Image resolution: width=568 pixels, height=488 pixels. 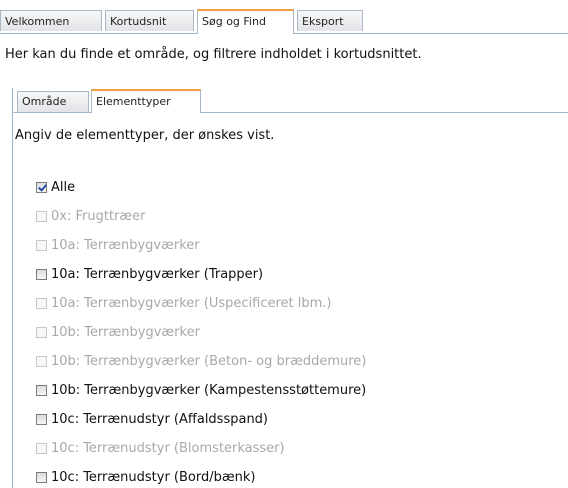 I want to click on element-type-label: 10c: Terrænudstyr (Bord/bænk), so click(x=153, y=477).